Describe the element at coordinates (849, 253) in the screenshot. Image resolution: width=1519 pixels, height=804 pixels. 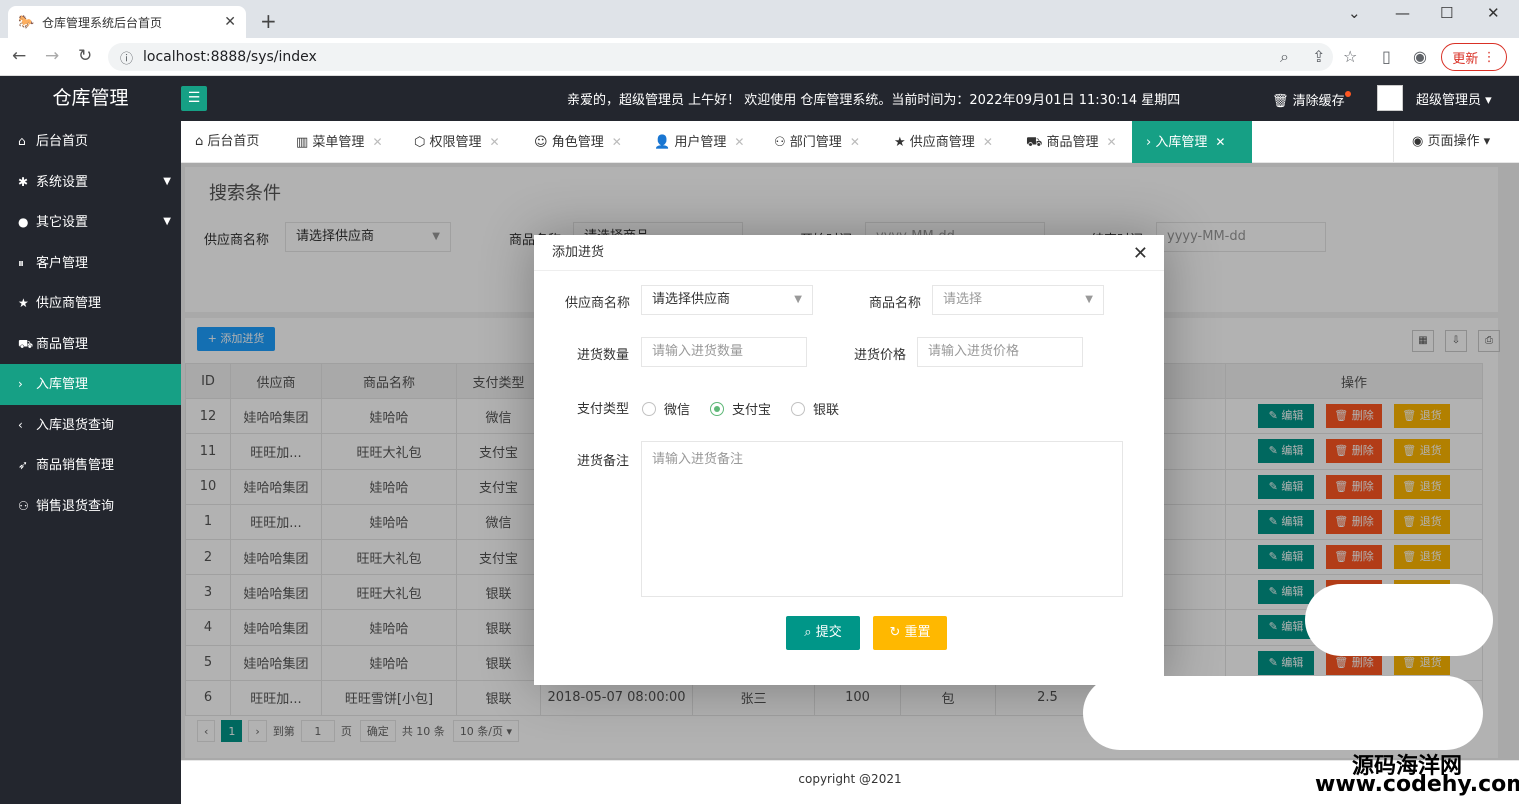
I see `dialog-title: 添加进货` at that location.